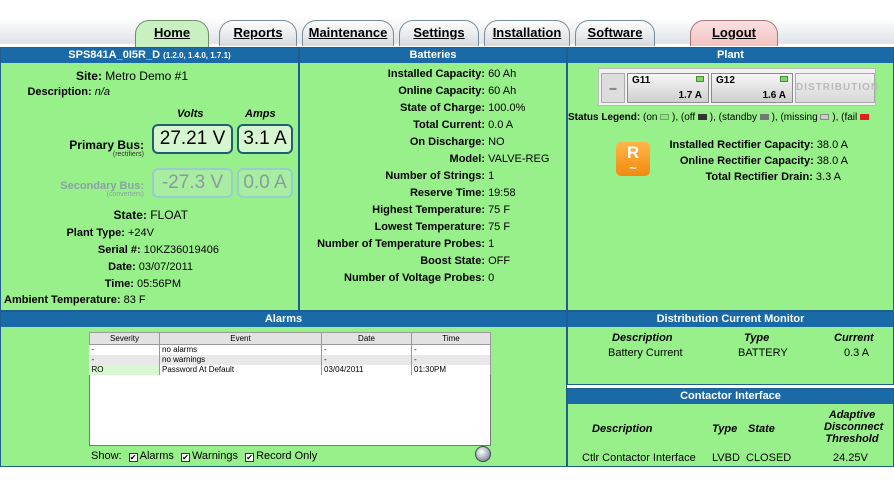 This screenshot has height=492, width=894. I want to click on time-row: Time: 05:56PM, so click(142, 284).